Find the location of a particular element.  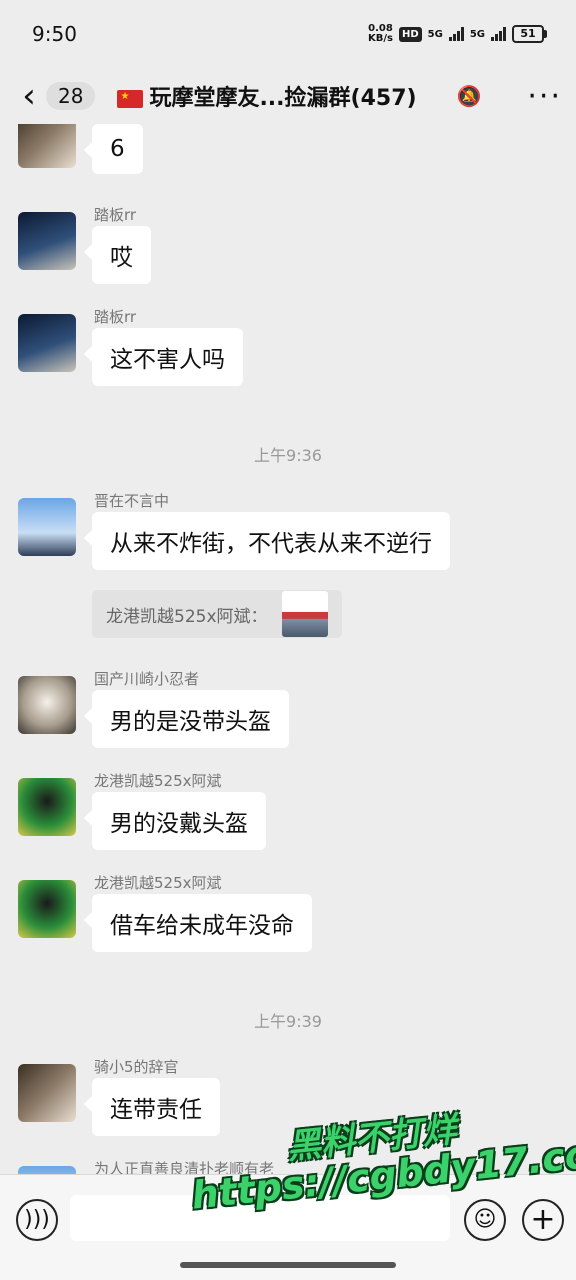

more-options-icon: ··· is located at coordinates (544, 96).